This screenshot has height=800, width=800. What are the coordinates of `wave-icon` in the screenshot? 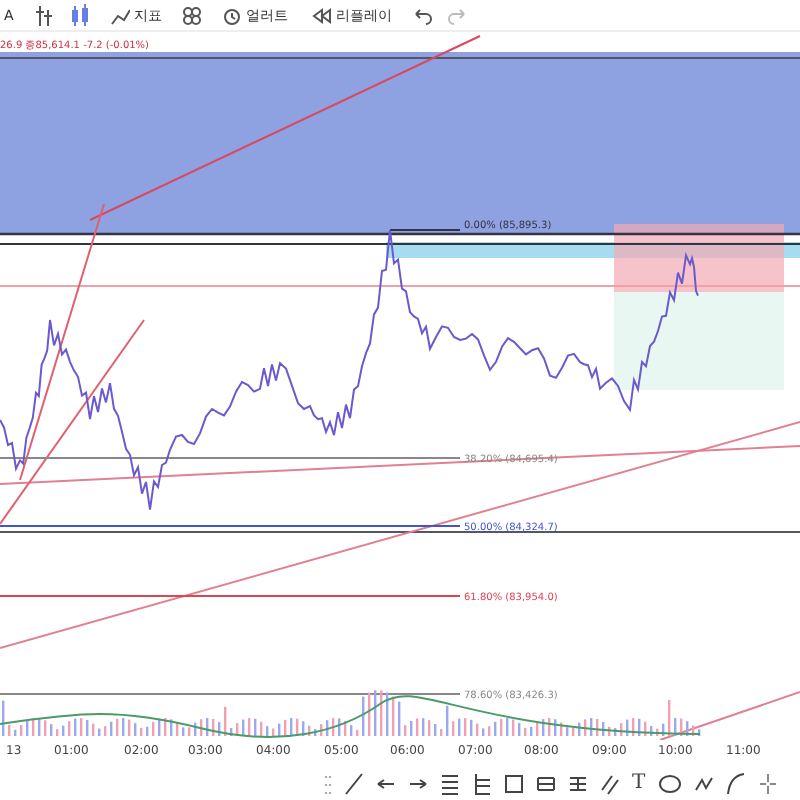 It's located at (703, 784).